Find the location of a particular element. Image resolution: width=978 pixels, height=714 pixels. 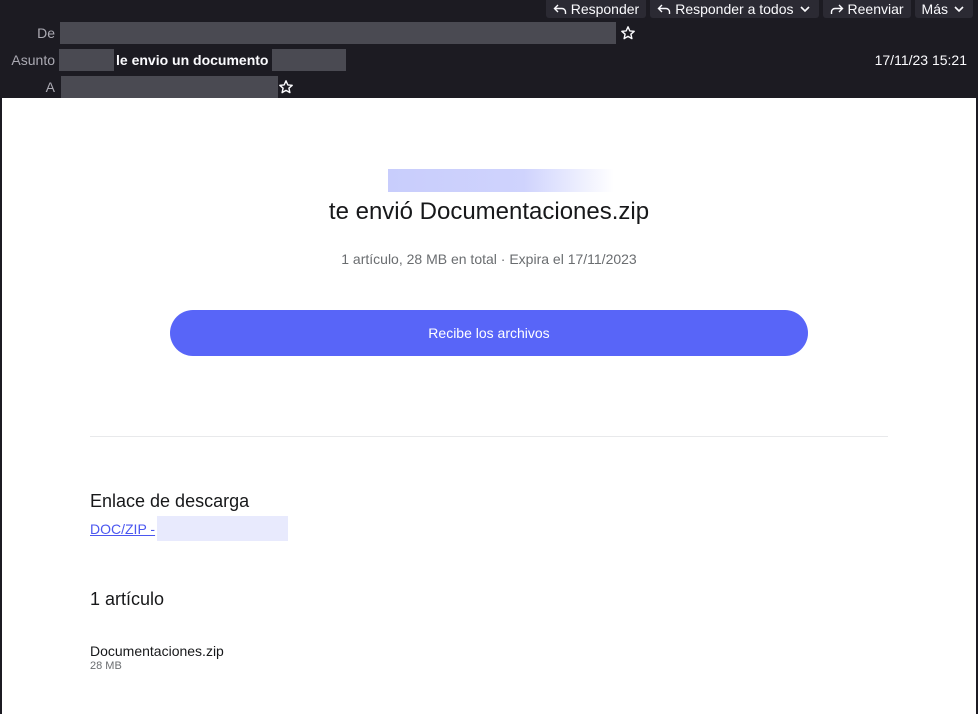

reply-icon is located at coordinates (559, 9).